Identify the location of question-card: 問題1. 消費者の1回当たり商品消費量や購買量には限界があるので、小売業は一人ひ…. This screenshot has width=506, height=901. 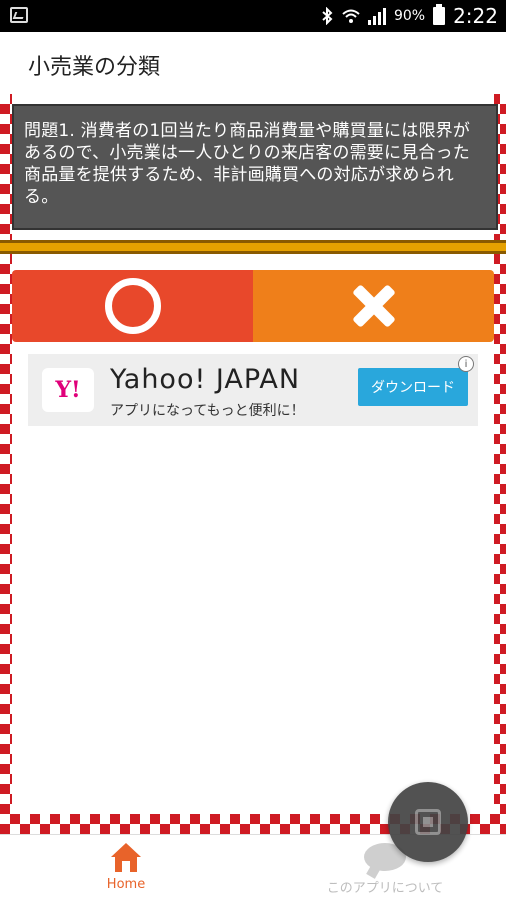
(255, 167).